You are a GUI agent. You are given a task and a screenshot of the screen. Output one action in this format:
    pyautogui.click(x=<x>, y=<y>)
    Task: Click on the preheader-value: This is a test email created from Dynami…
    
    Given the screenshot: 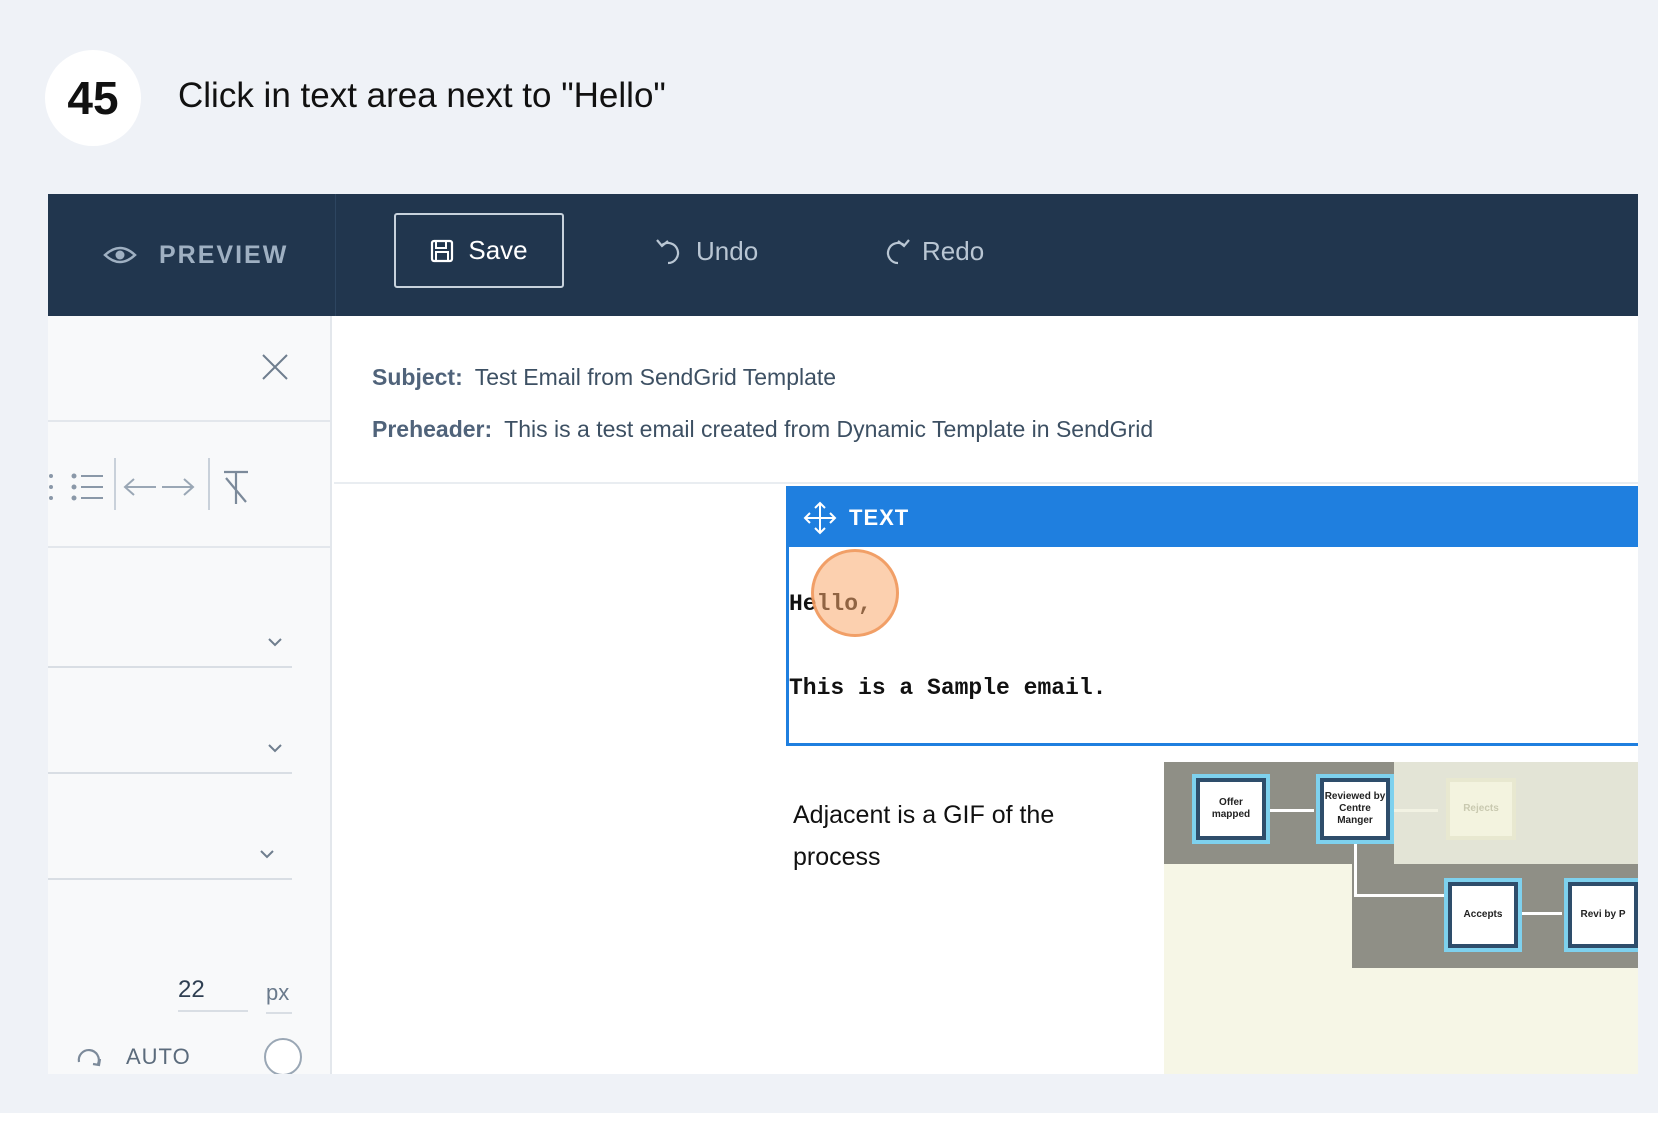 What is the action you would take?
    pyautogui.click(x=829, y=429)
    